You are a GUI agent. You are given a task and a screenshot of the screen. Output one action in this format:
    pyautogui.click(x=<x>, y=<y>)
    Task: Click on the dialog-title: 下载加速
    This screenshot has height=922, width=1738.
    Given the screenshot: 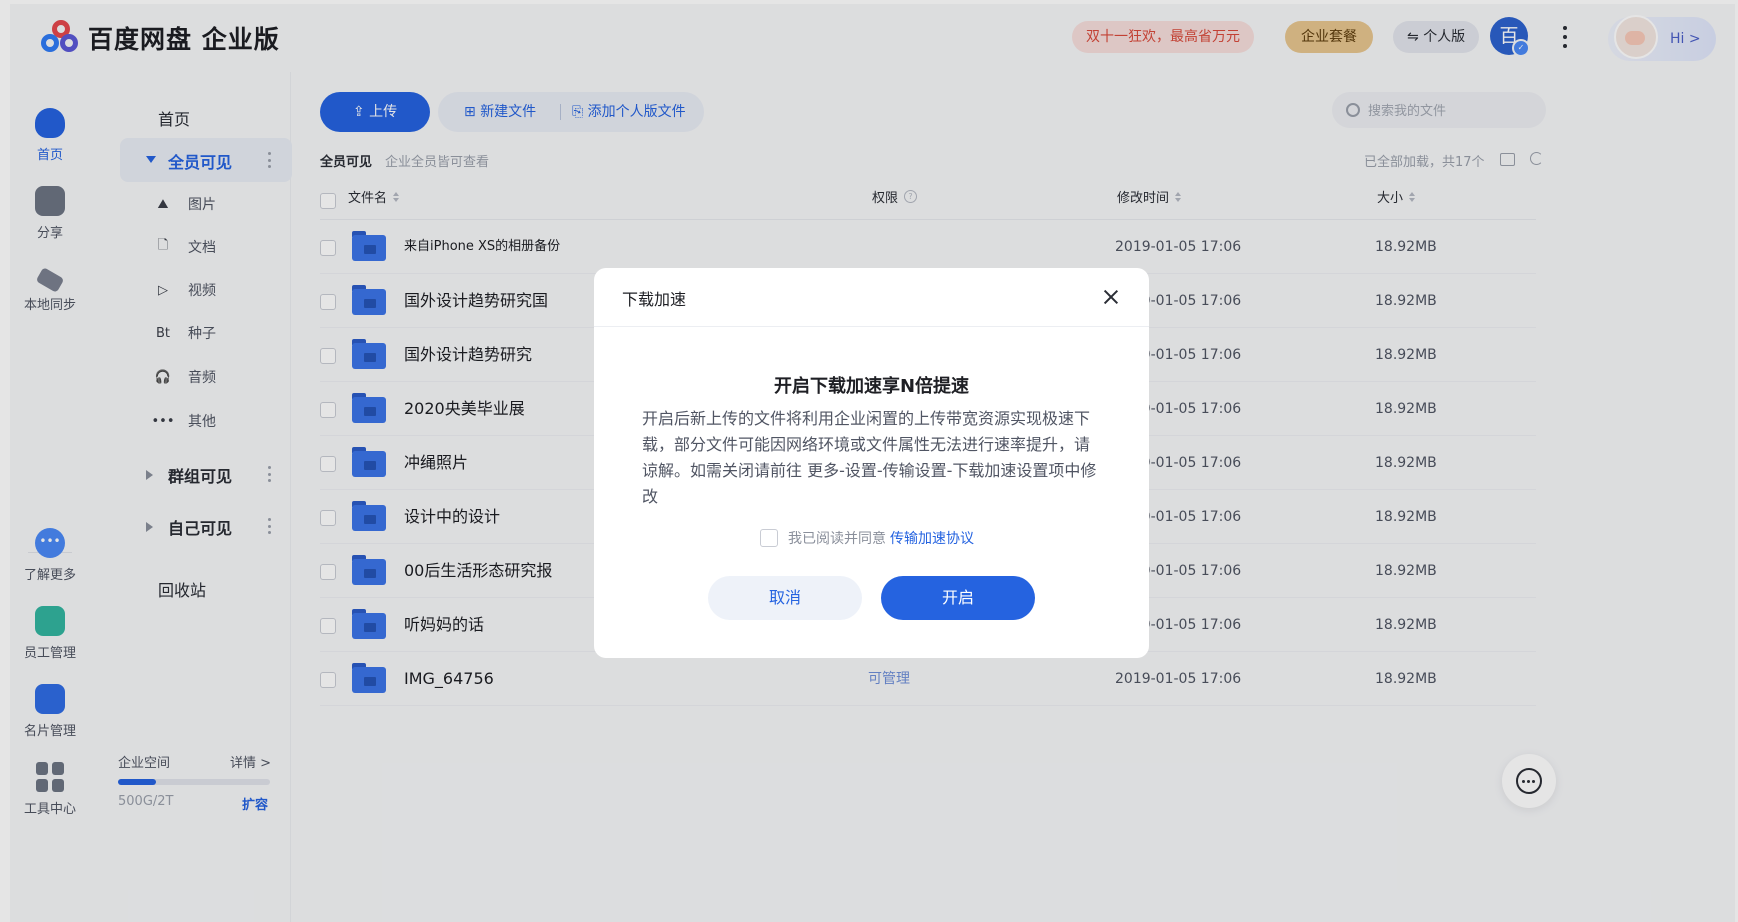 What is the action you would take?
    pyautogui.click(x=654, y=299)
    